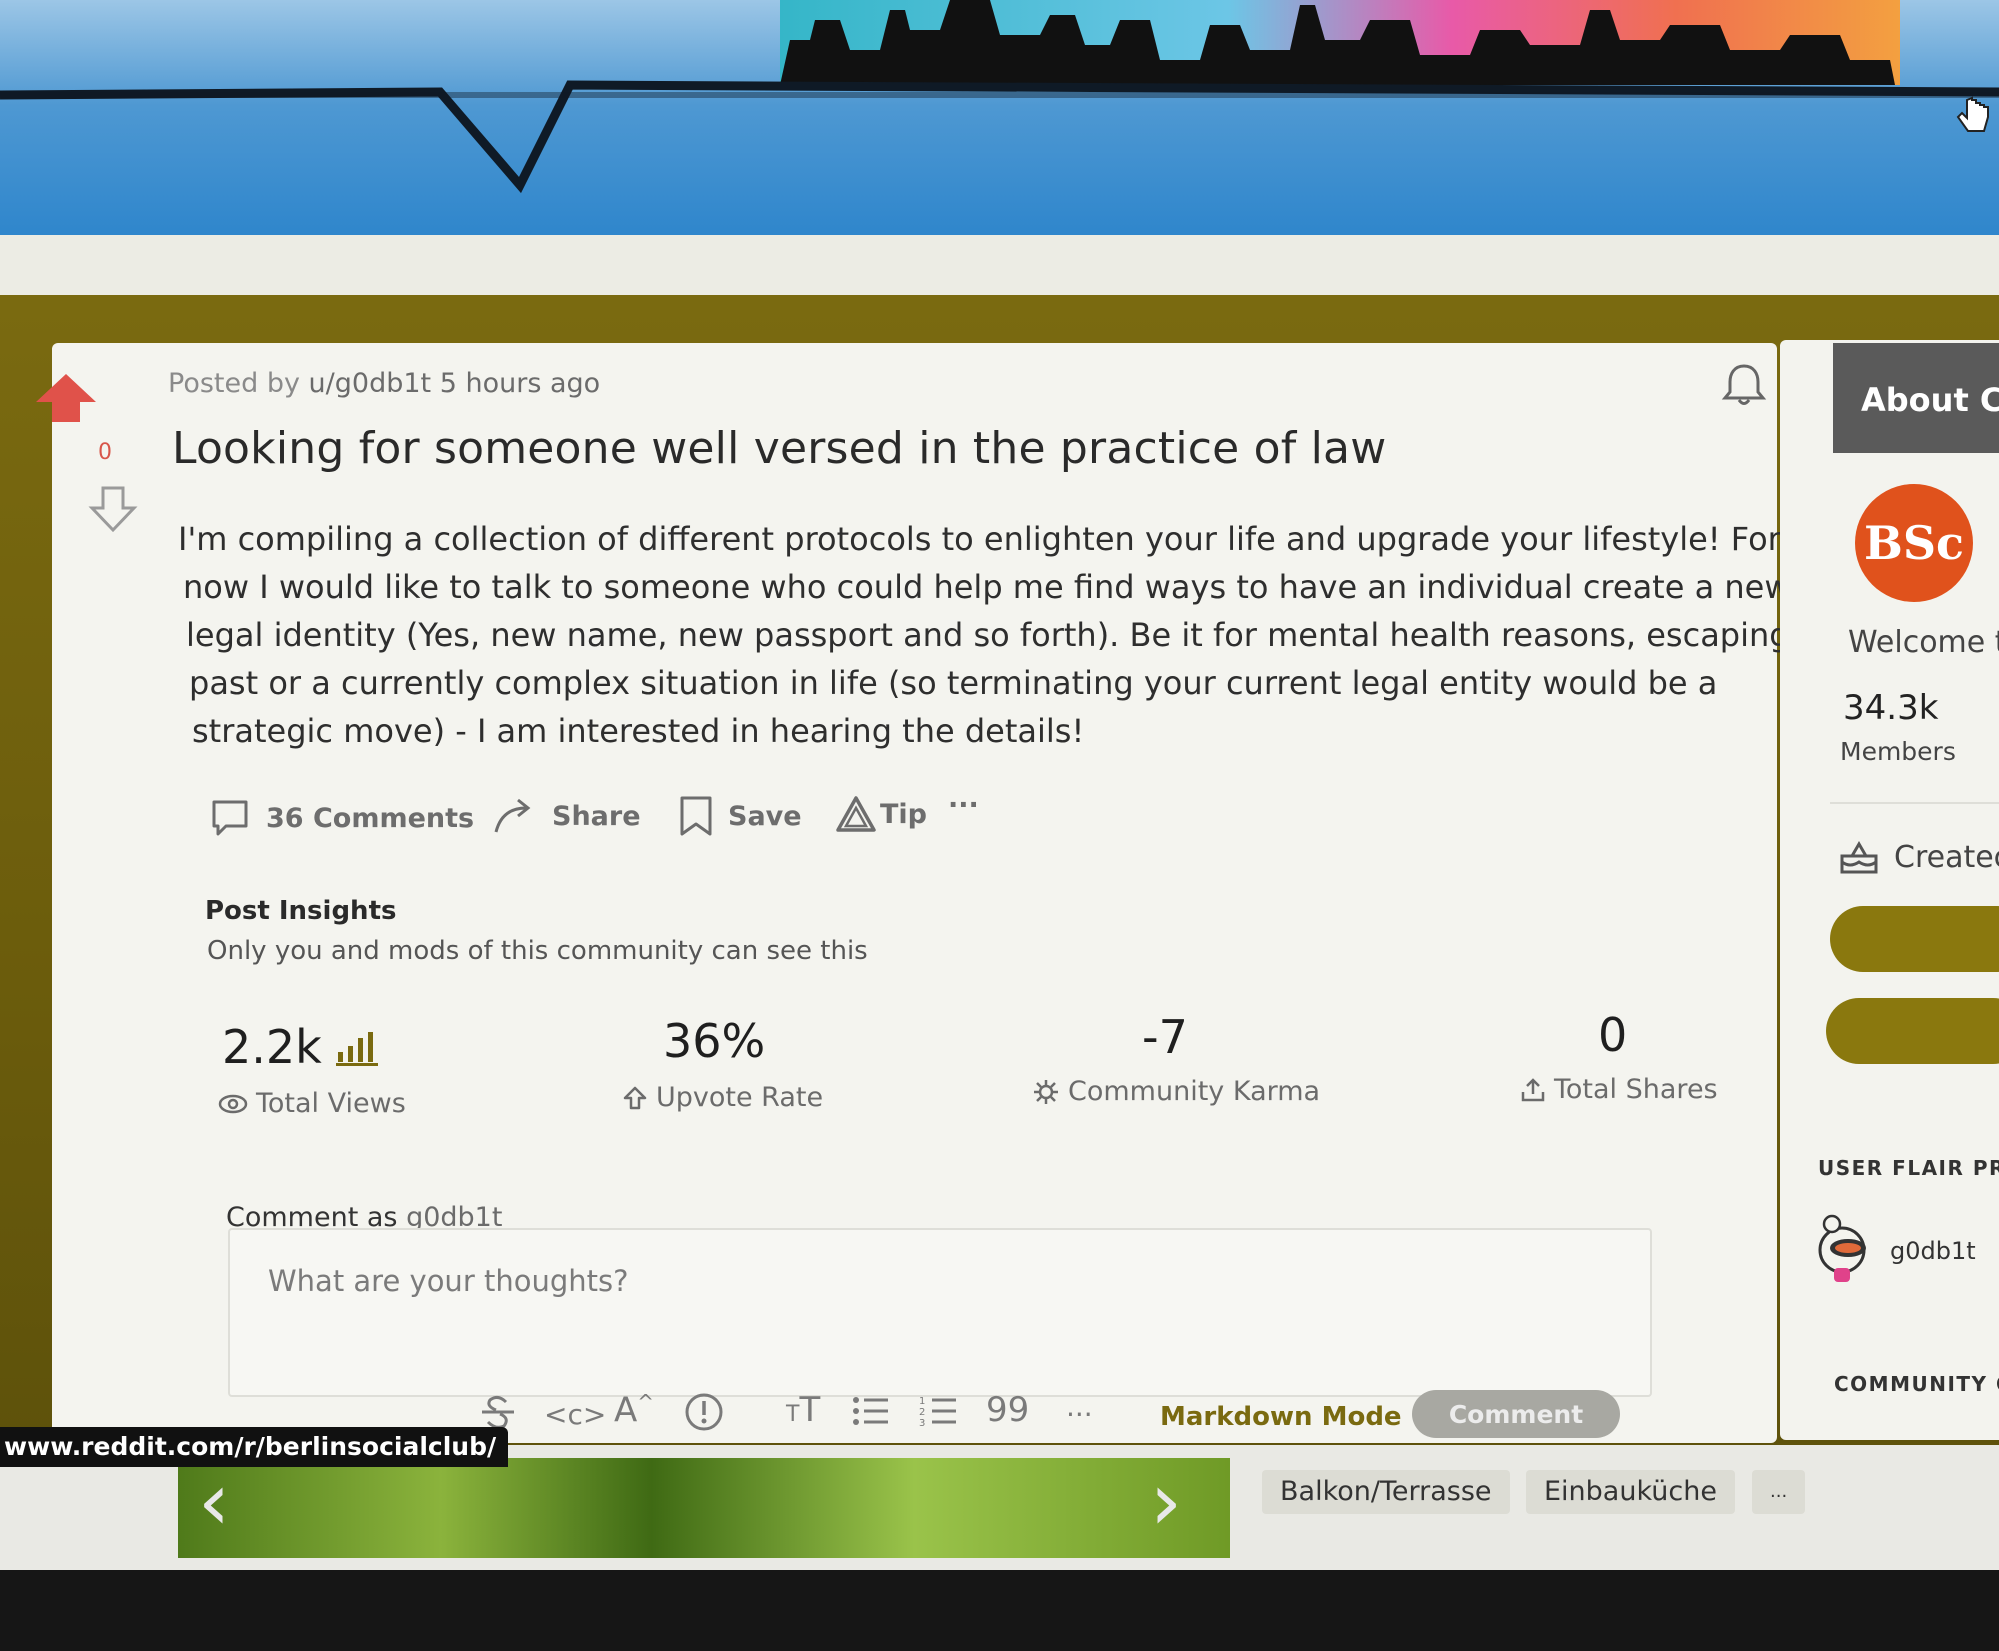 The image size is (1999, 1651). I want to click on community-karma-text: Community Karma, so click(1194, 1091).